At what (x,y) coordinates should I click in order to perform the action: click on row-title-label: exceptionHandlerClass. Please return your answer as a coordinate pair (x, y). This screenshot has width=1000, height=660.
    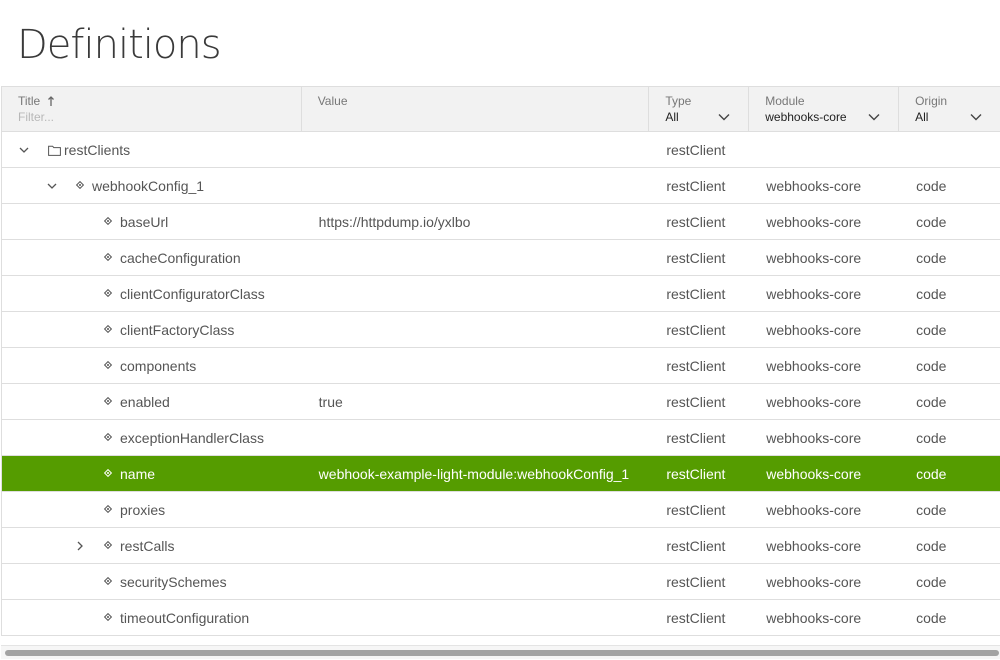
    Looking at the image, I should click on (192, 438).